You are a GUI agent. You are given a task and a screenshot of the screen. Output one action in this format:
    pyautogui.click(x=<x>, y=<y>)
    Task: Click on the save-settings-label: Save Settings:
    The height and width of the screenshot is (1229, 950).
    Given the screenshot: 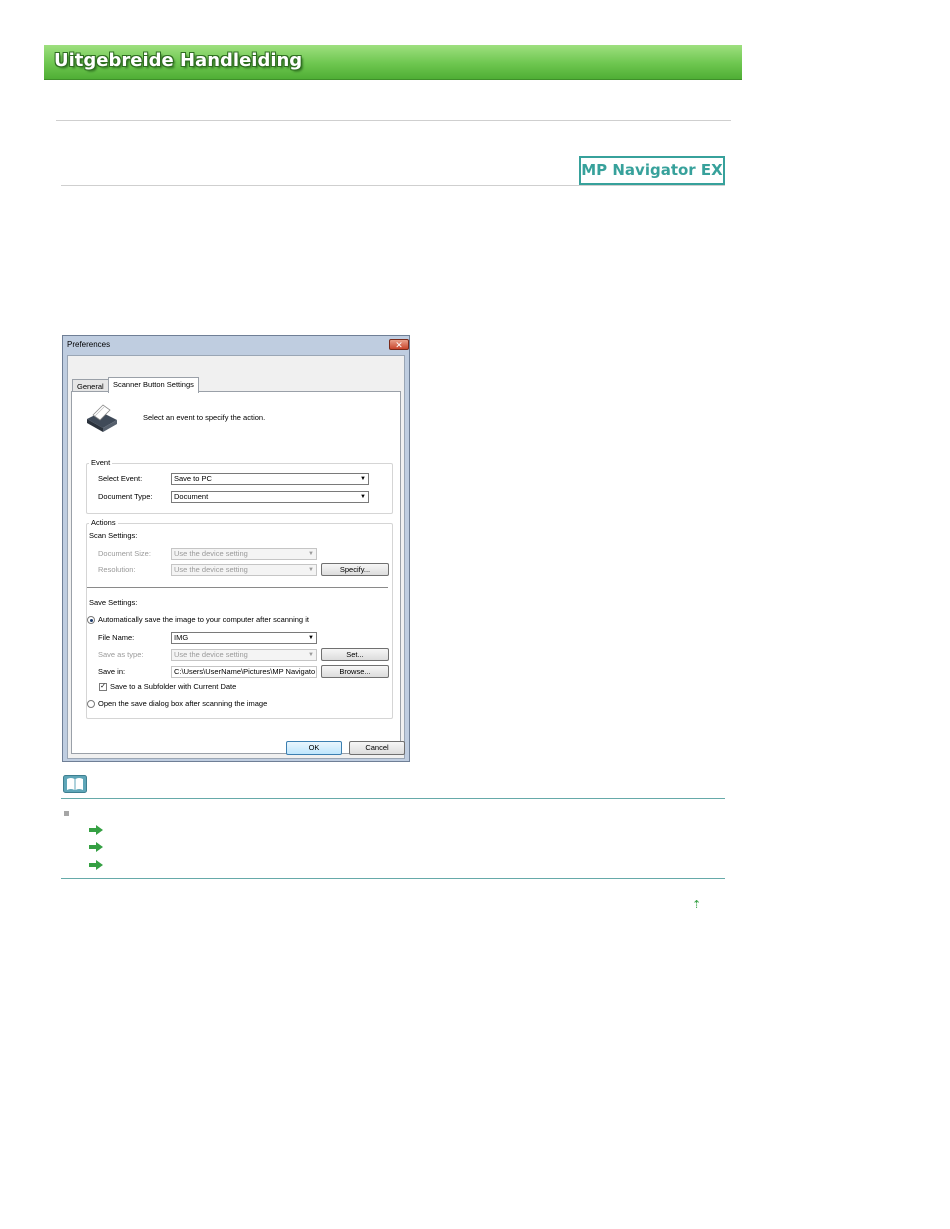 What is the action you would take?
    pyautogui.click(x=113, y=602)
    